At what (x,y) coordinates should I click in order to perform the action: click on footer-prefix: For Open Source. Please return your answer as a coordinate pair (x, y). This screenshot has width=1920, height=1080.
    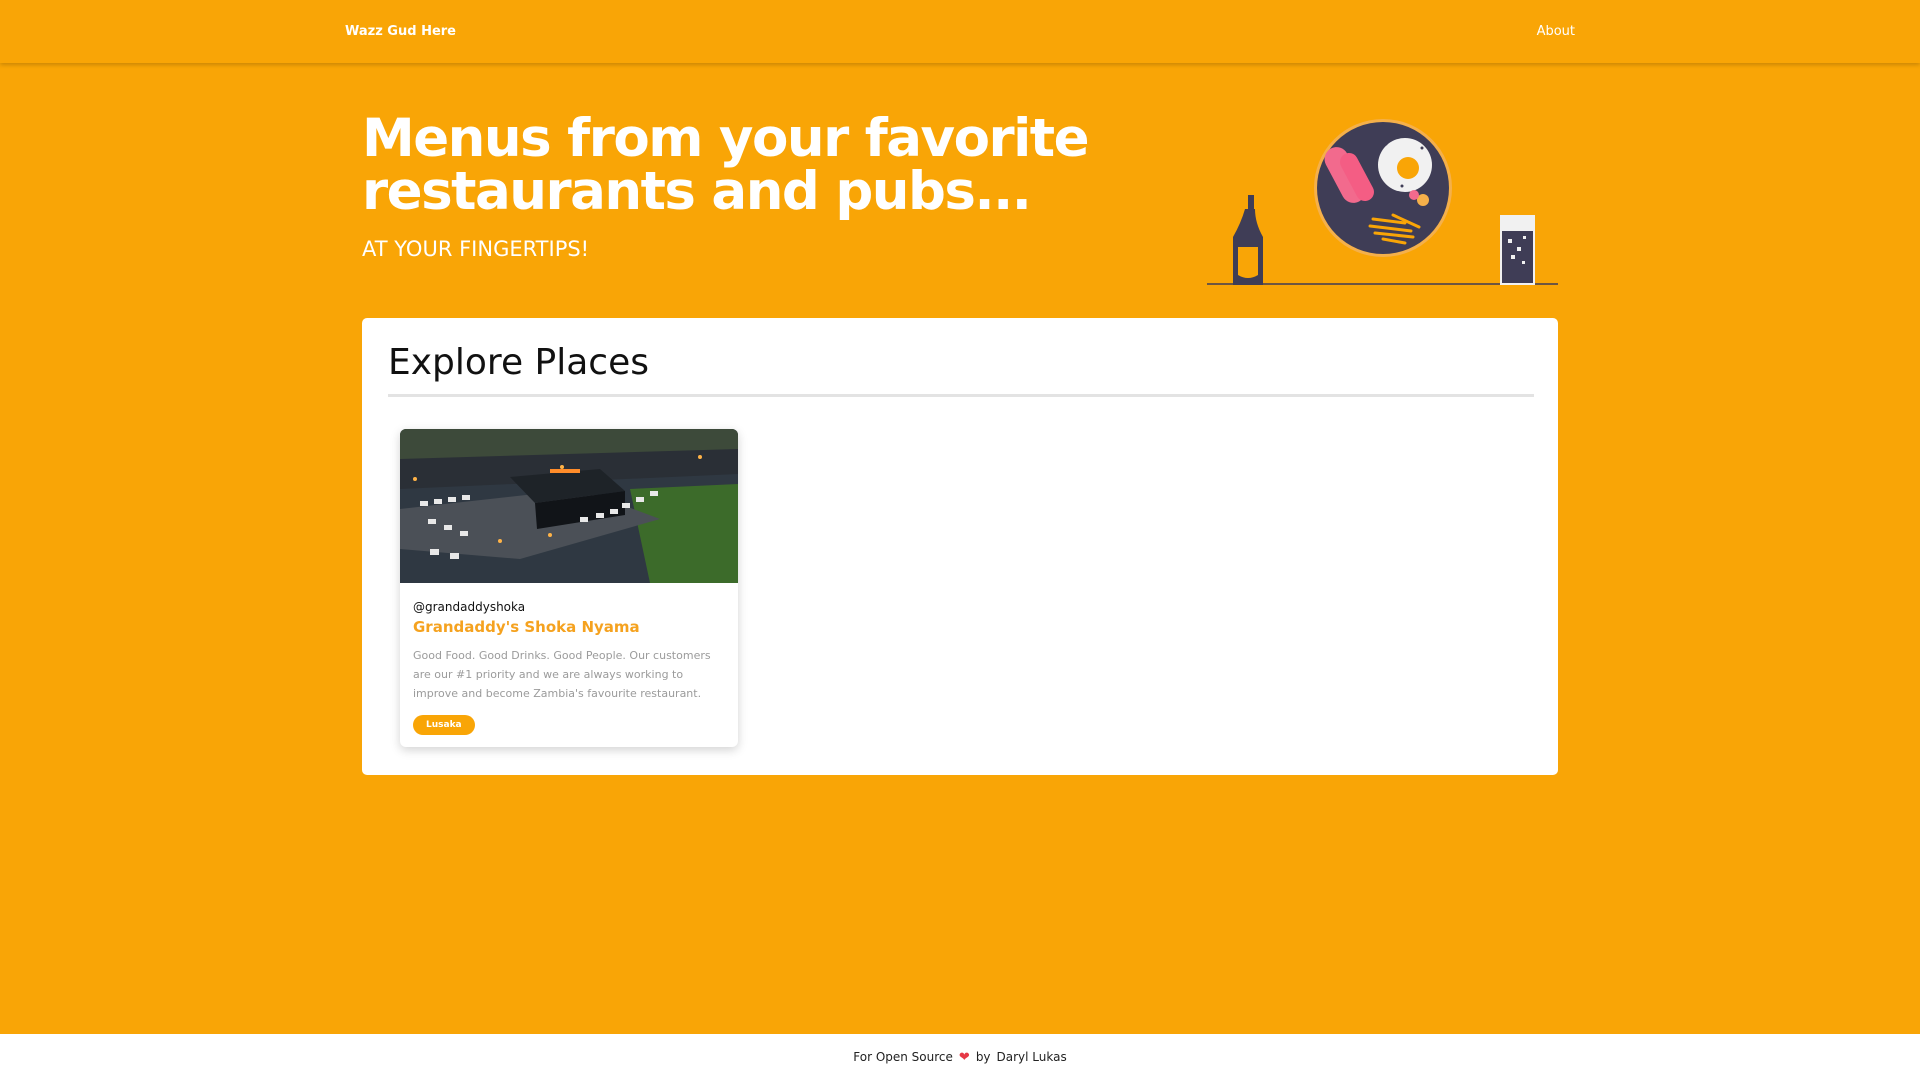
    Looking at the image, I should click on (903, 1057).